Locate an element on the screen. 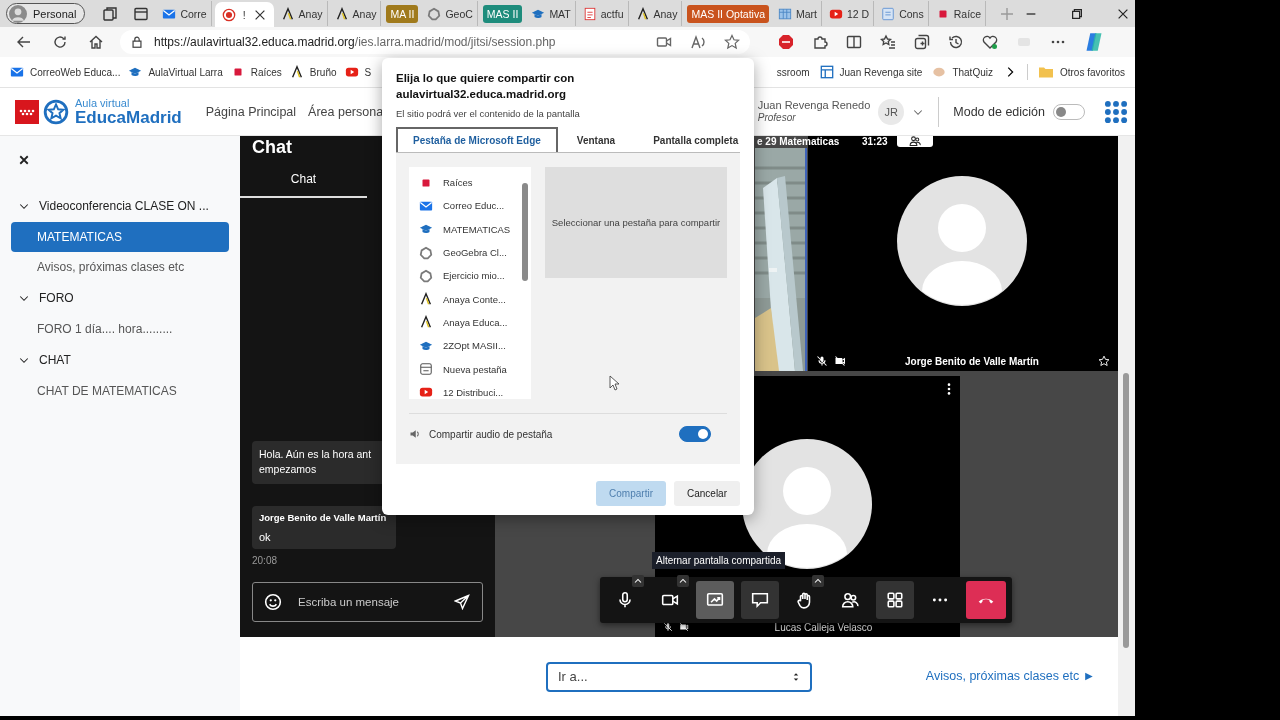 This screenshot has width=1280, height=720. split-screen-icon is located at coordinates (854, 42).